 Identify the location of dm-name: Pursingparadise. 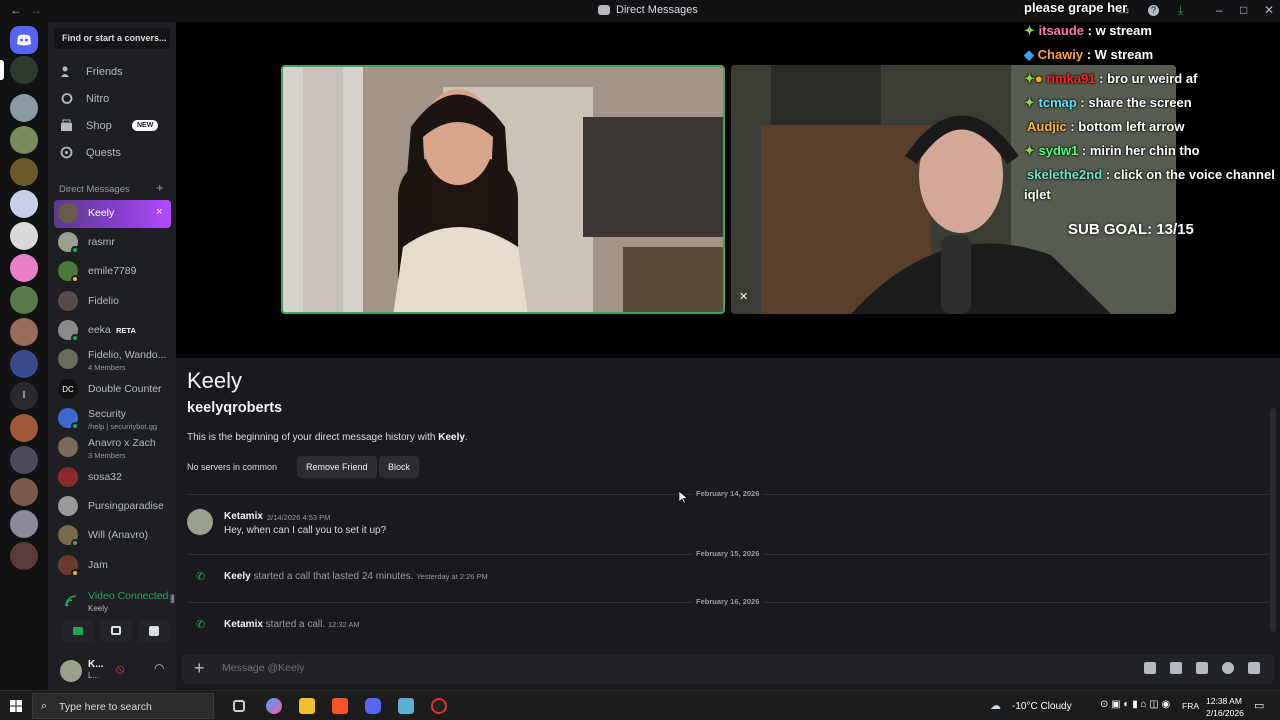
(126, 506).